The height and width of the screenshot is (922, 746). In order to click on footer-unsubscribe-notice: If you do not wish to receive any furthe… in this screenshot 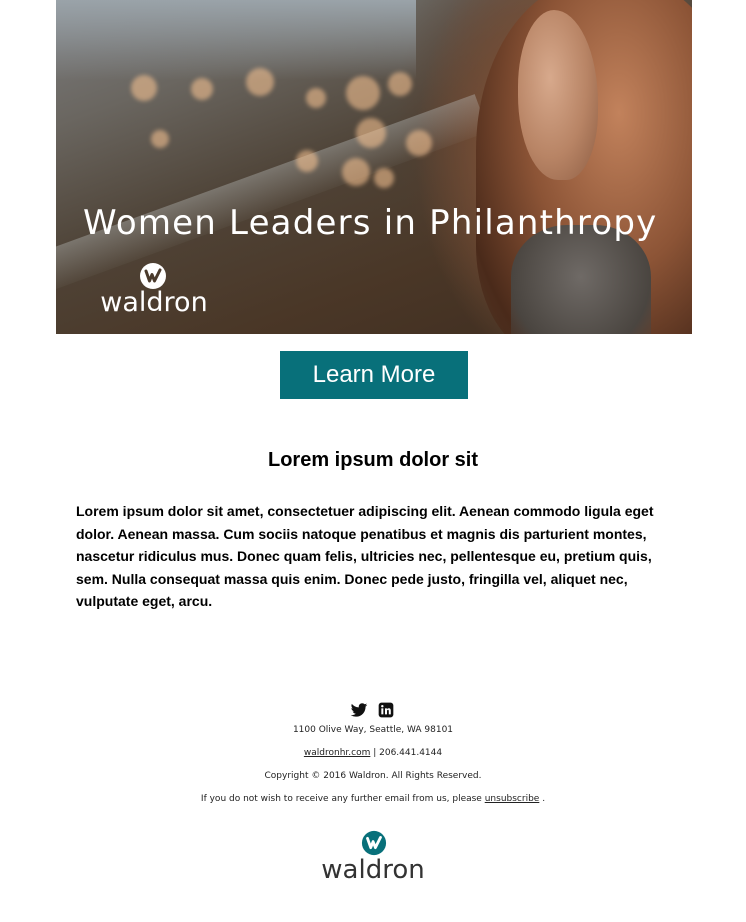, I will do `click(373, 799)`.